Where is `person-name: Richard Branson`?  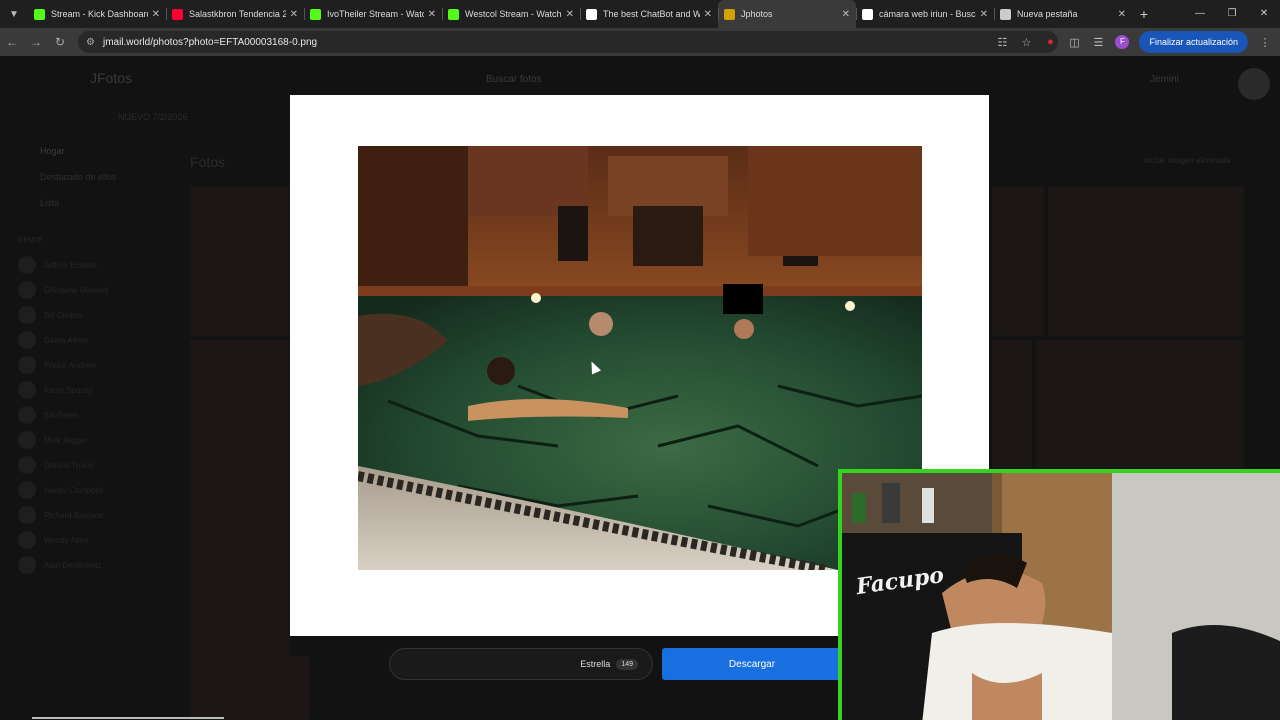
person-name: Richard Branson is located at coordinates (74, 515).